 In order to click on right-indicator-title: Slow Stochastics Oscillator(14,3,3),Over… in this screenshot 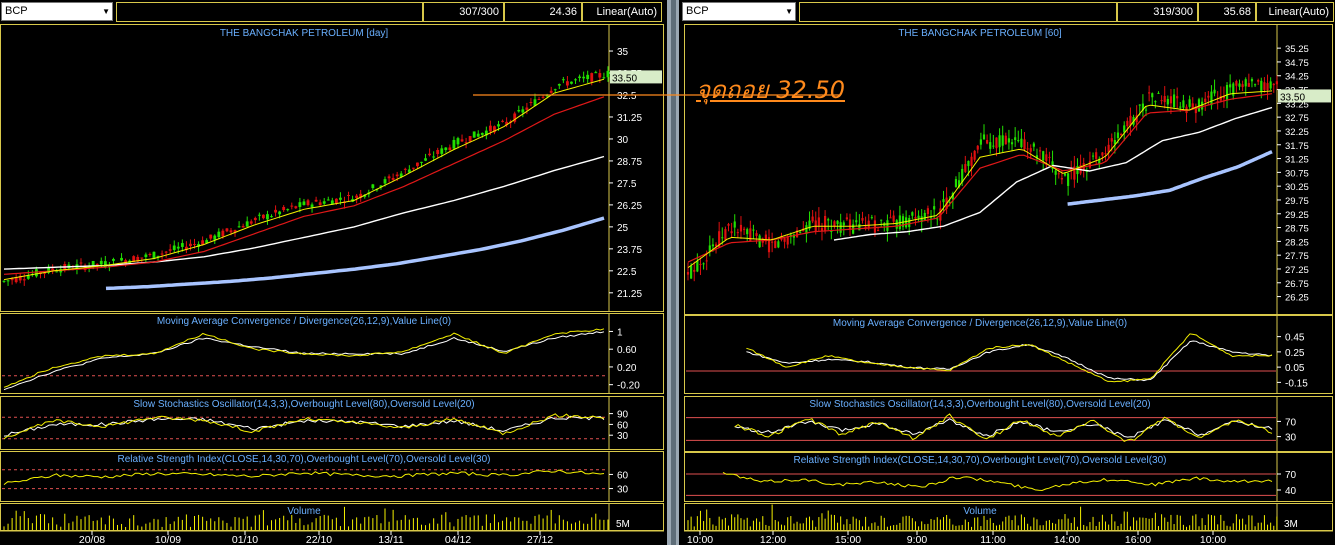, I will do `click(979, 404)`.